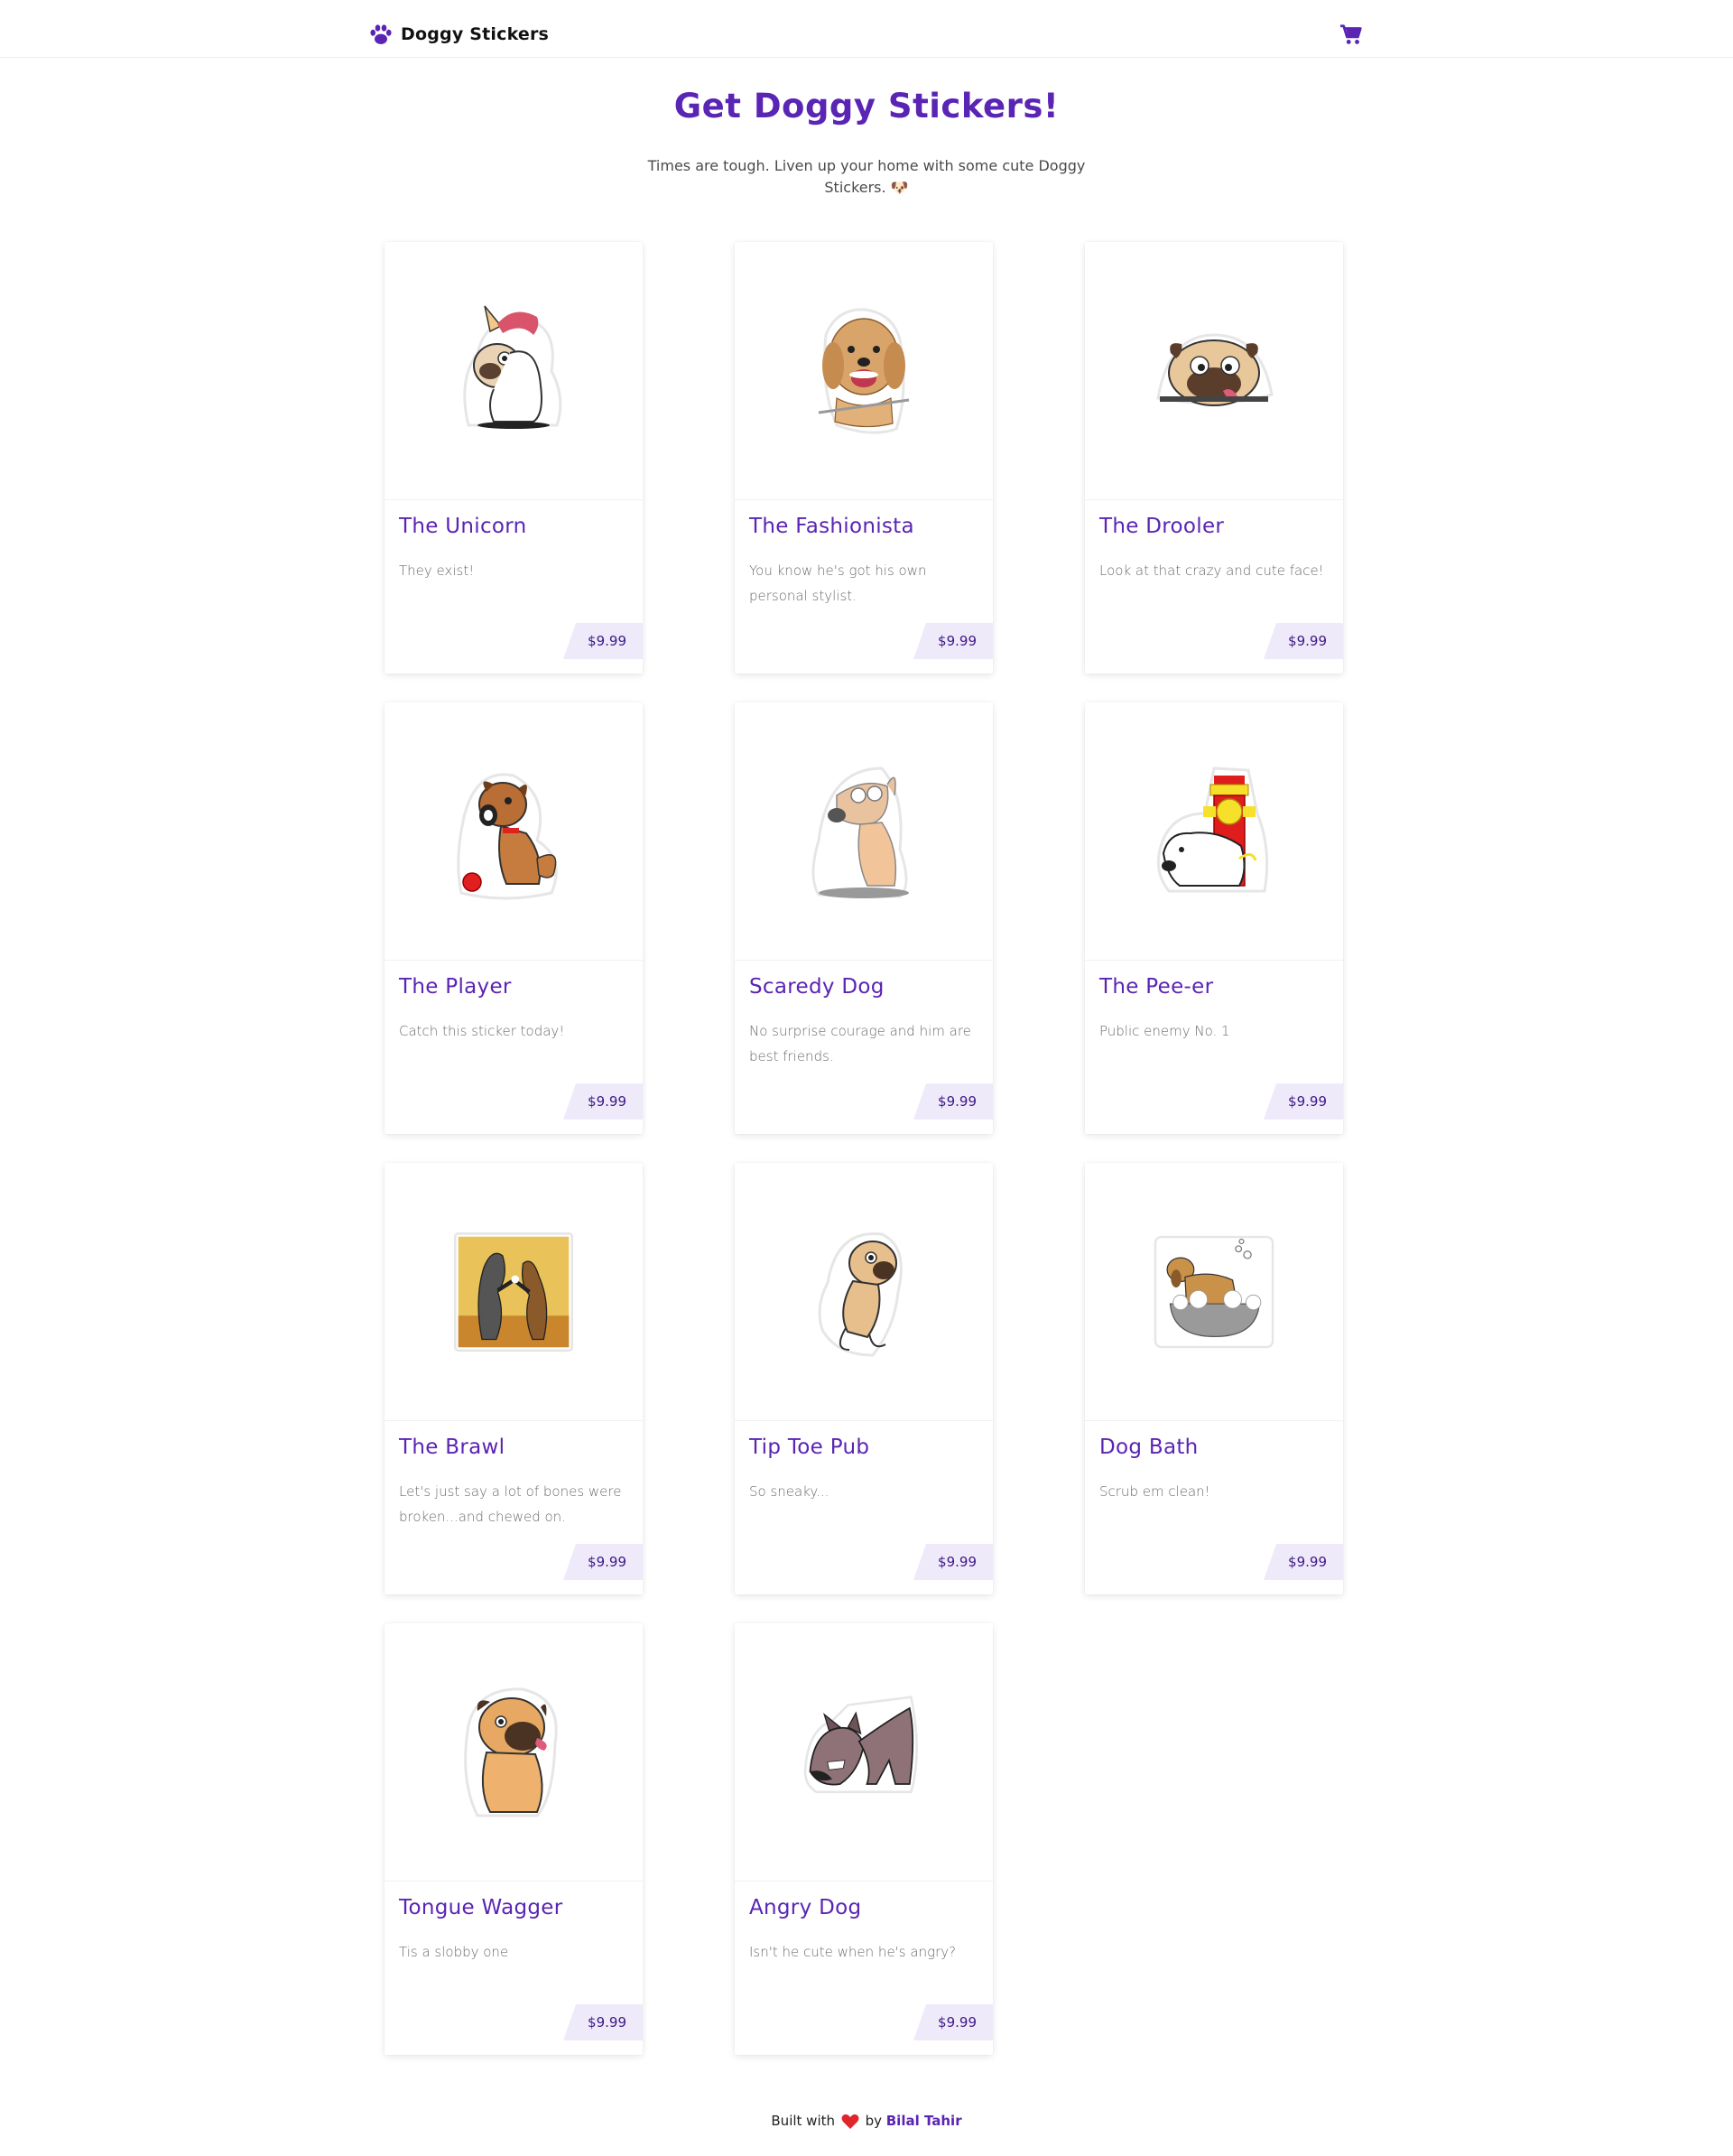  I want to click on product-card: The Pee-er Public enemy No. 1 $9.99, so click(1214, 918).